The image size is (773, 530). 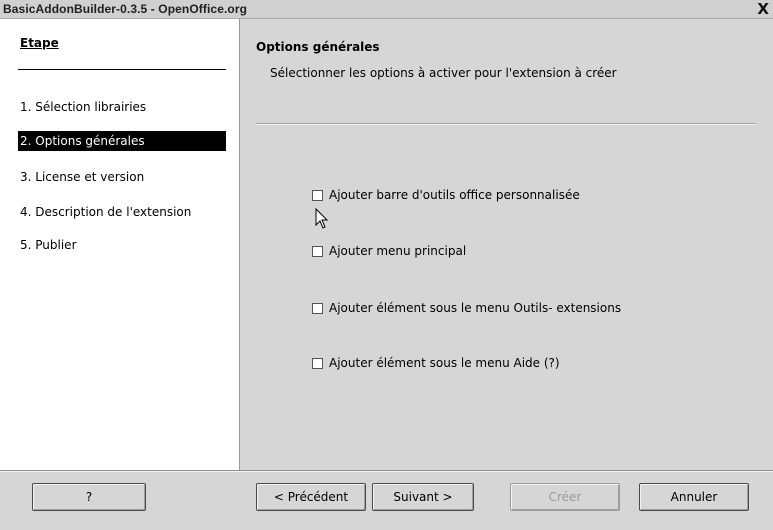 What do you see at coordinates (39, 43) in the screenshot?
I see `steps-heading: Etape` at bounding box center [39, 43].